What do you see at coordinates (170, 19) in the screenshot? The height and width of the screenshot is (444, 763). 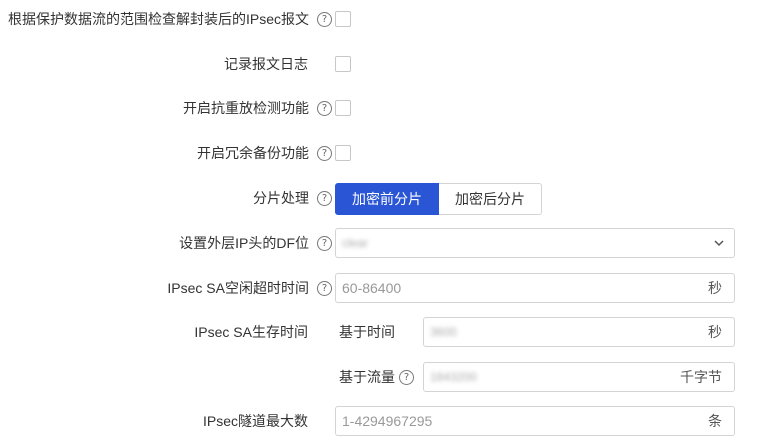 I see `check-protect-flow-label: 根据保护数据流的范围检查解封装后的IPsec报文 ?` at bounding box center [170, 19].